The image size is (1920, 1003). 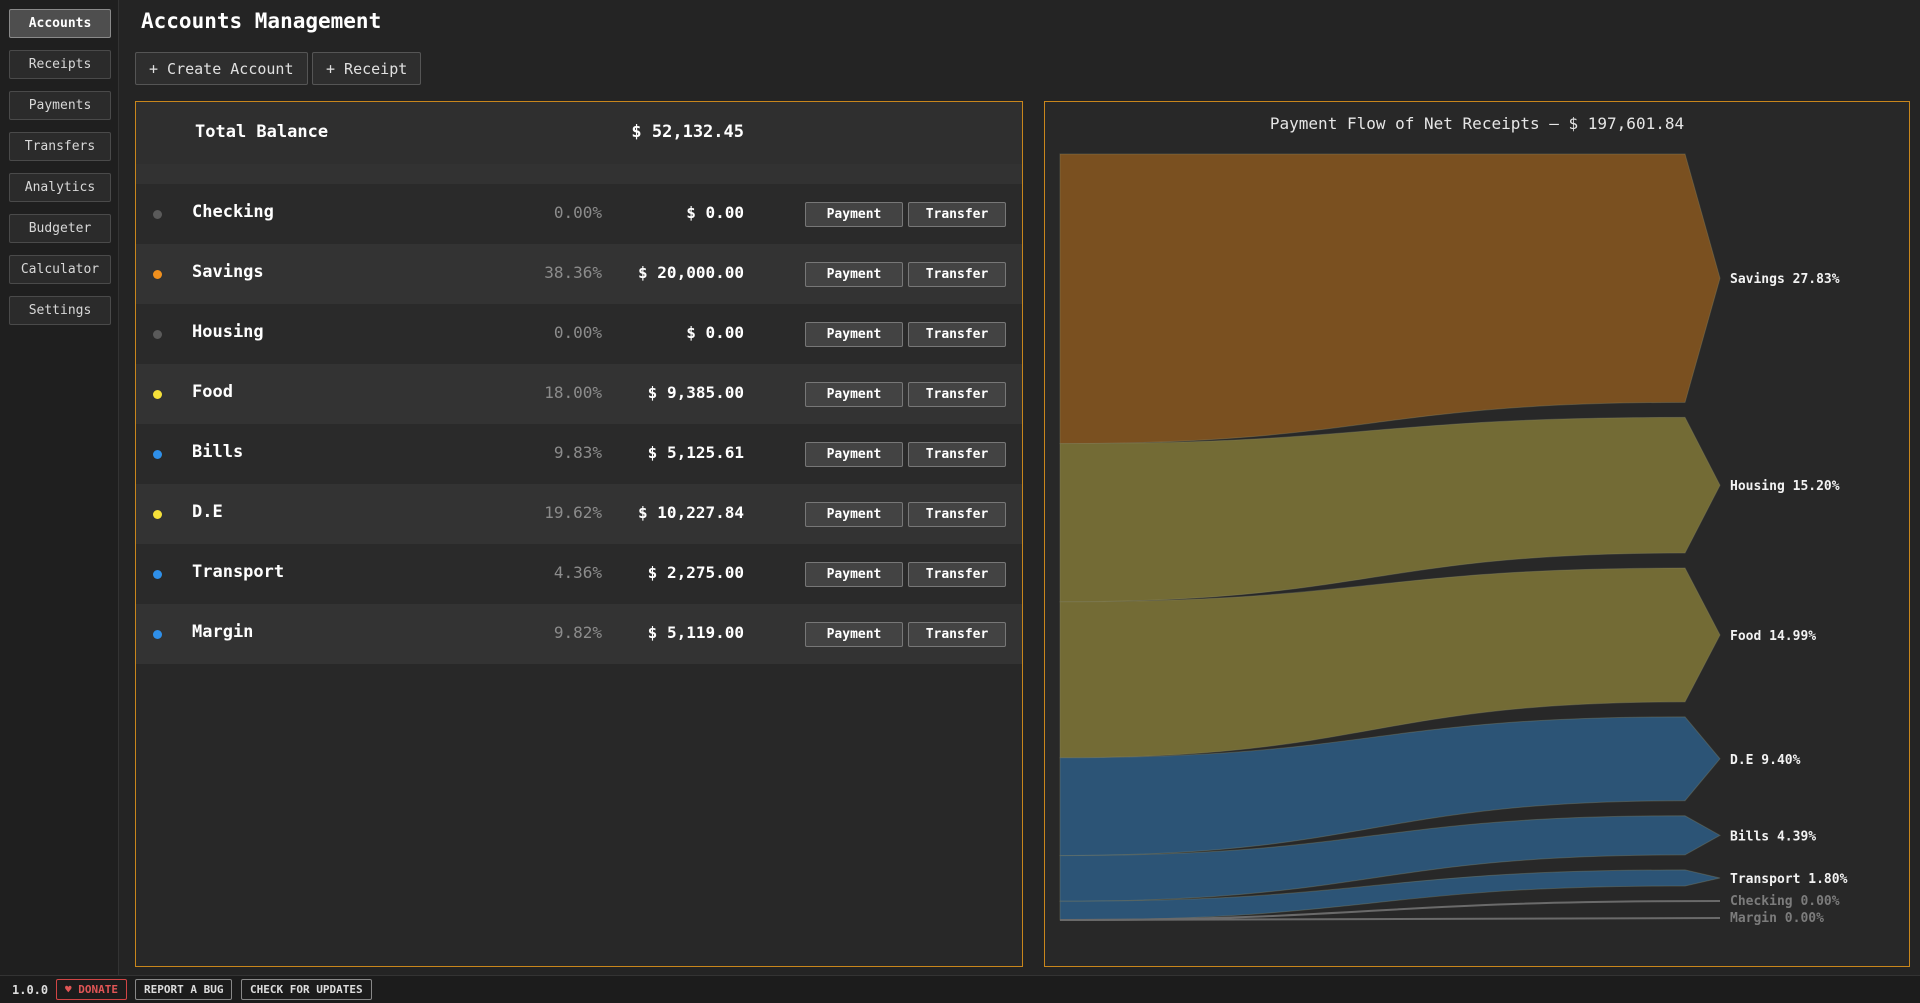 I want to click on report-bug-button: REPORT A BUG, so click(x=184, y=989).